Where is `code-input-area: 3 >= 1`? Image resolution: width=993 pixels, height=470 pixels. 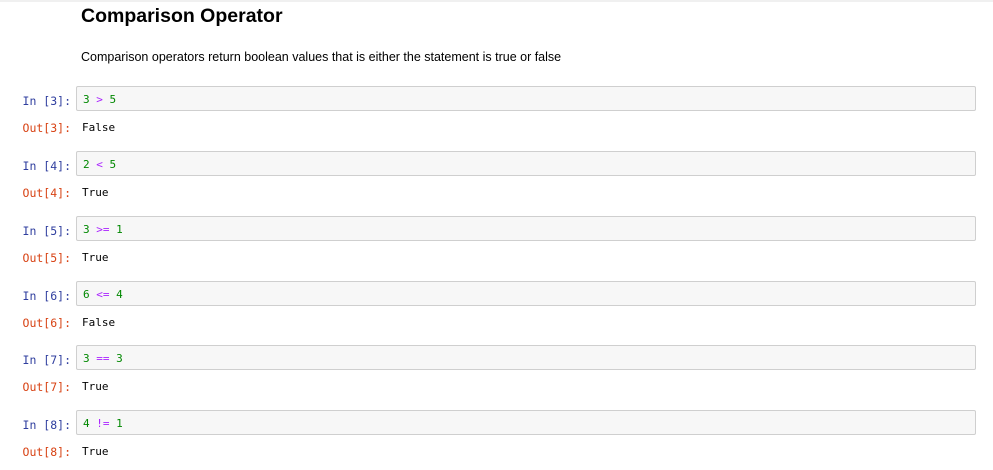
code-input-area: 3 >= 1 is located at coordinates (526, 228).